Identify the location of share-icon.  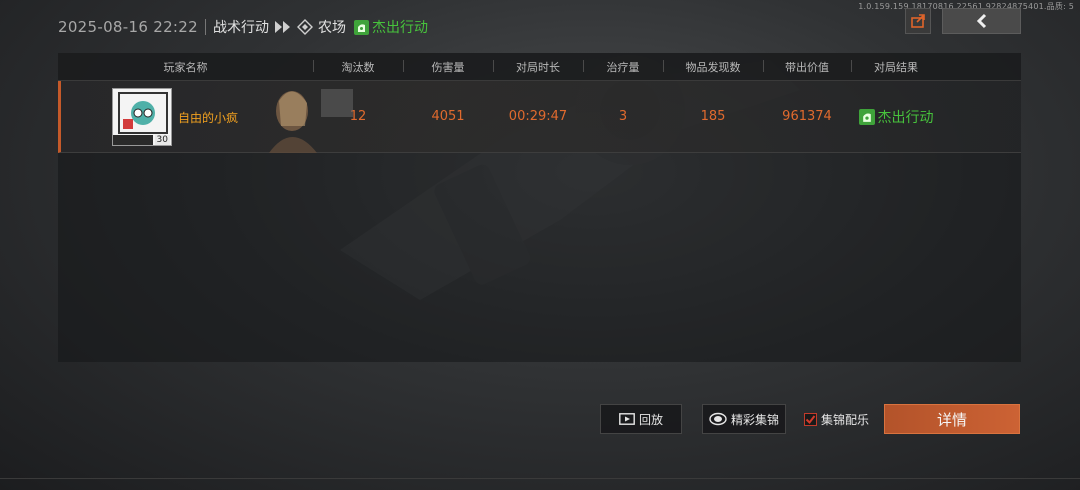
(918, 21).